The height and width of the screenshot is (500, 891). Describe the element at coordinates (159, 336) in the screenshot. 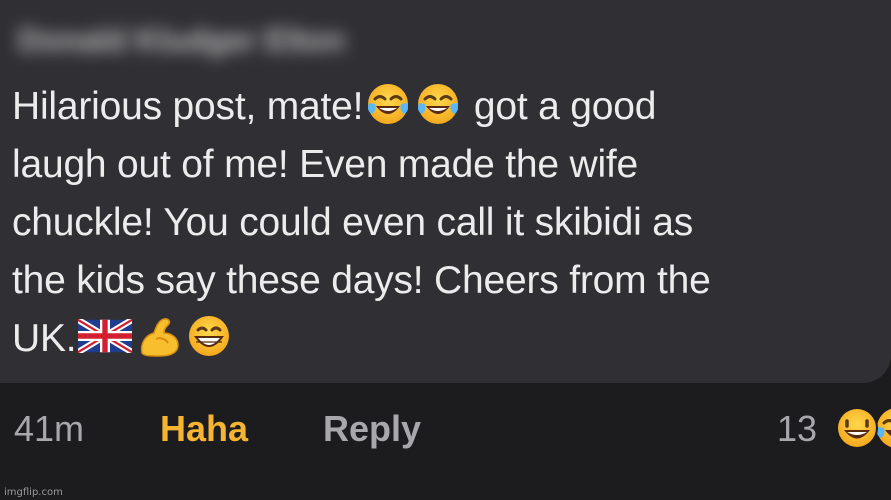

I see `flexed-biceps-icon` at that location.